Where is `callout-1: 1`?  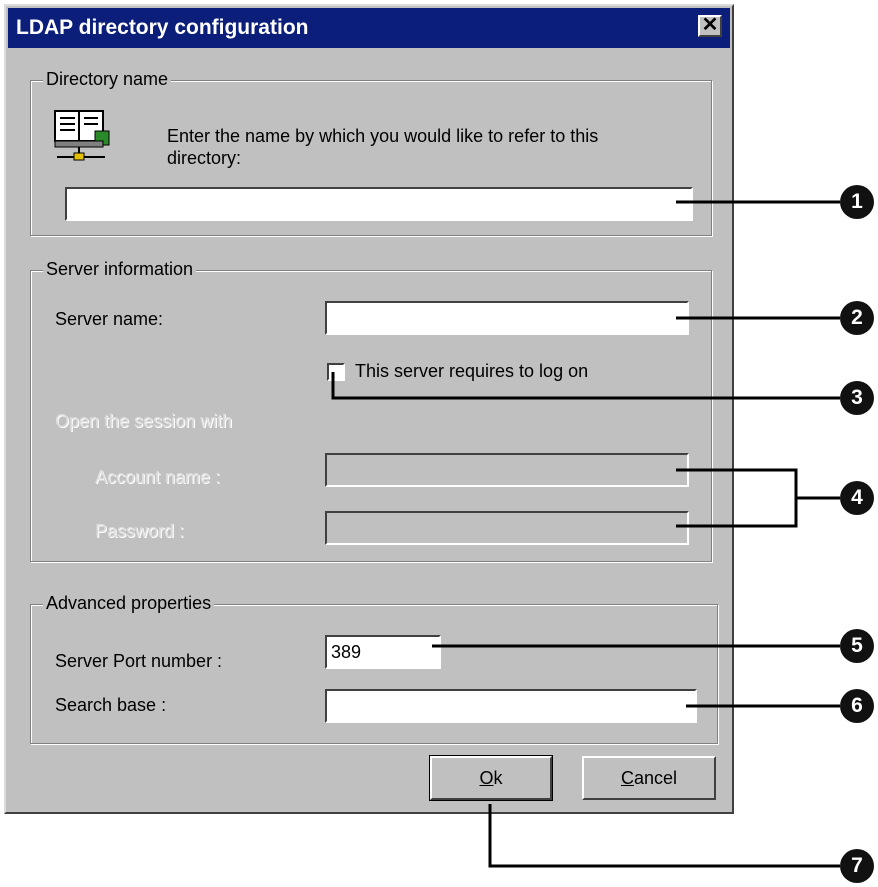 callout-1: 1 is located at coordinates (857, 202).